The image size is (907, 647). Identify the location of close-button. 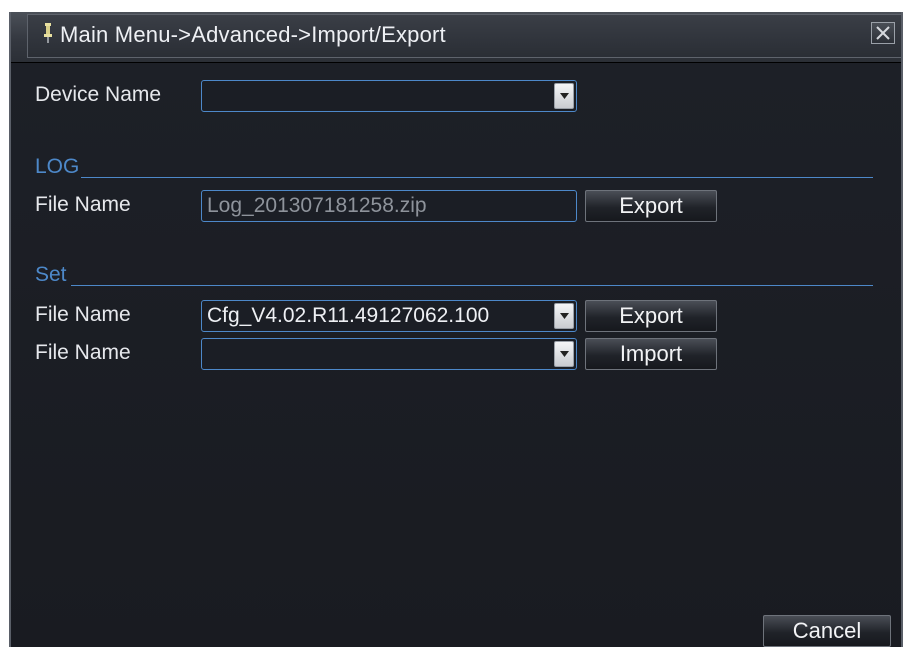
(883, 33).